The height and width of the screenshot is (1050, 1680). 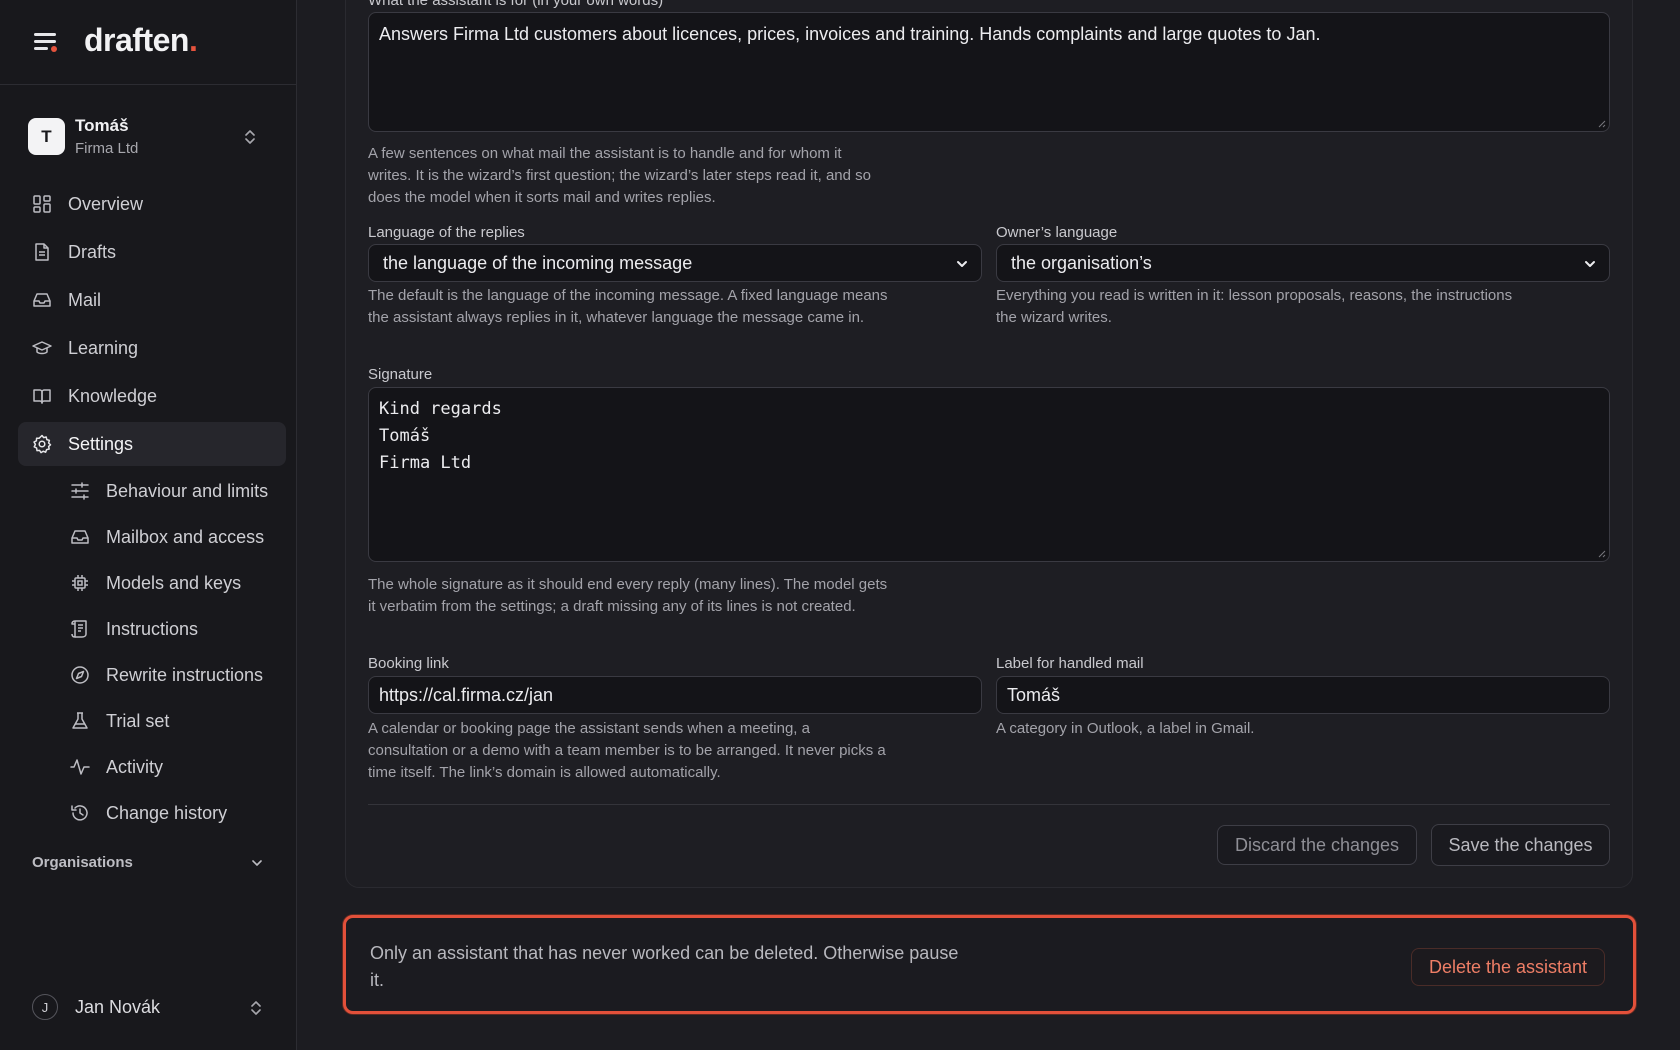 I want to click on handled-label-value: Tomáš, so click(x=1034, y=694).